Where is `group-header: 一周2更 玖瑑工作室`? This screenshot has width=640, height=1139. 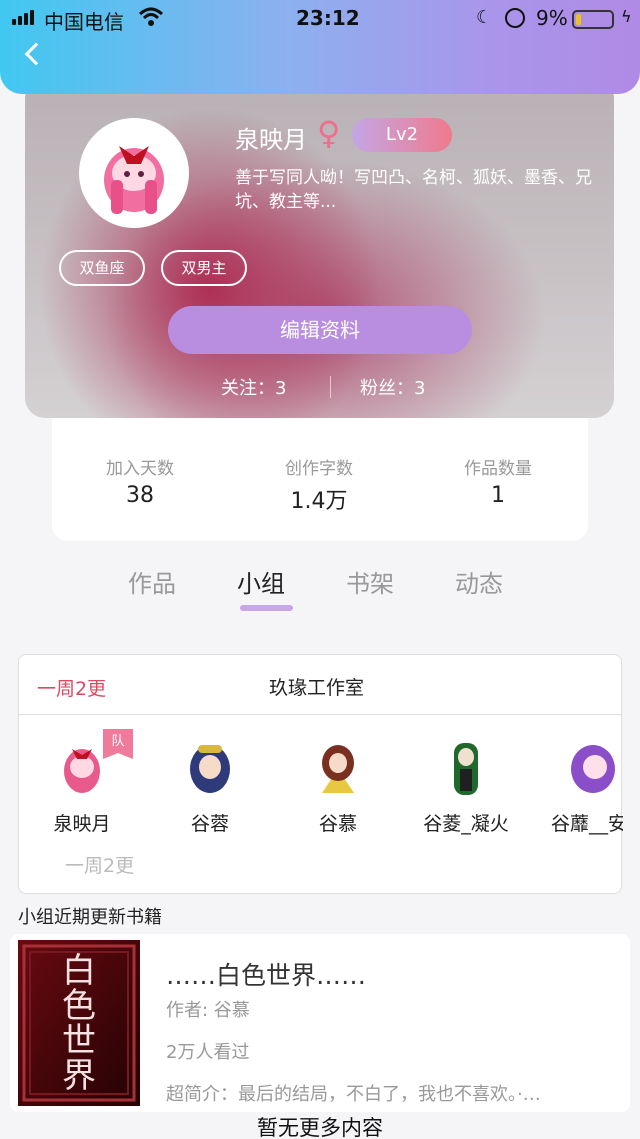 group-header: 一周2更 玖瑑工作室 is located at coordinates (320, 685).